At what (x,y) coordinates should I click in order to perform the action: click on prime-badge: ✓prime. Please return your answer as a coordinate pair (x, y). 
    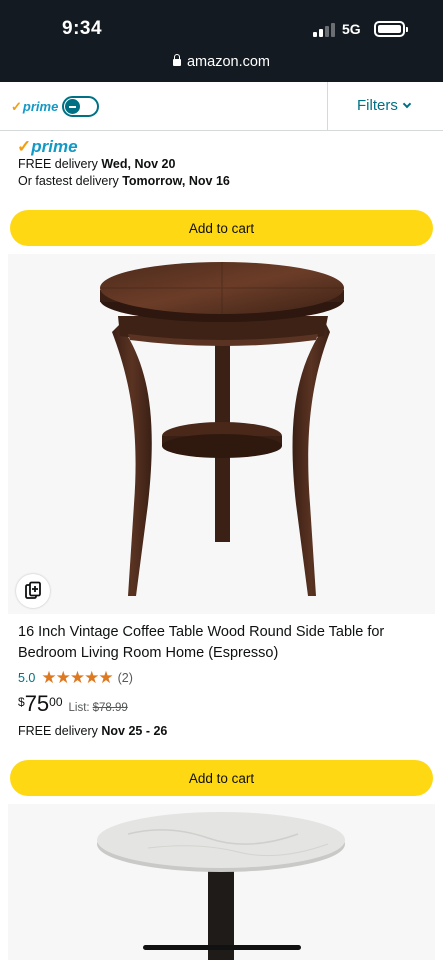
    Looking at the image, I should click on (47, 146).